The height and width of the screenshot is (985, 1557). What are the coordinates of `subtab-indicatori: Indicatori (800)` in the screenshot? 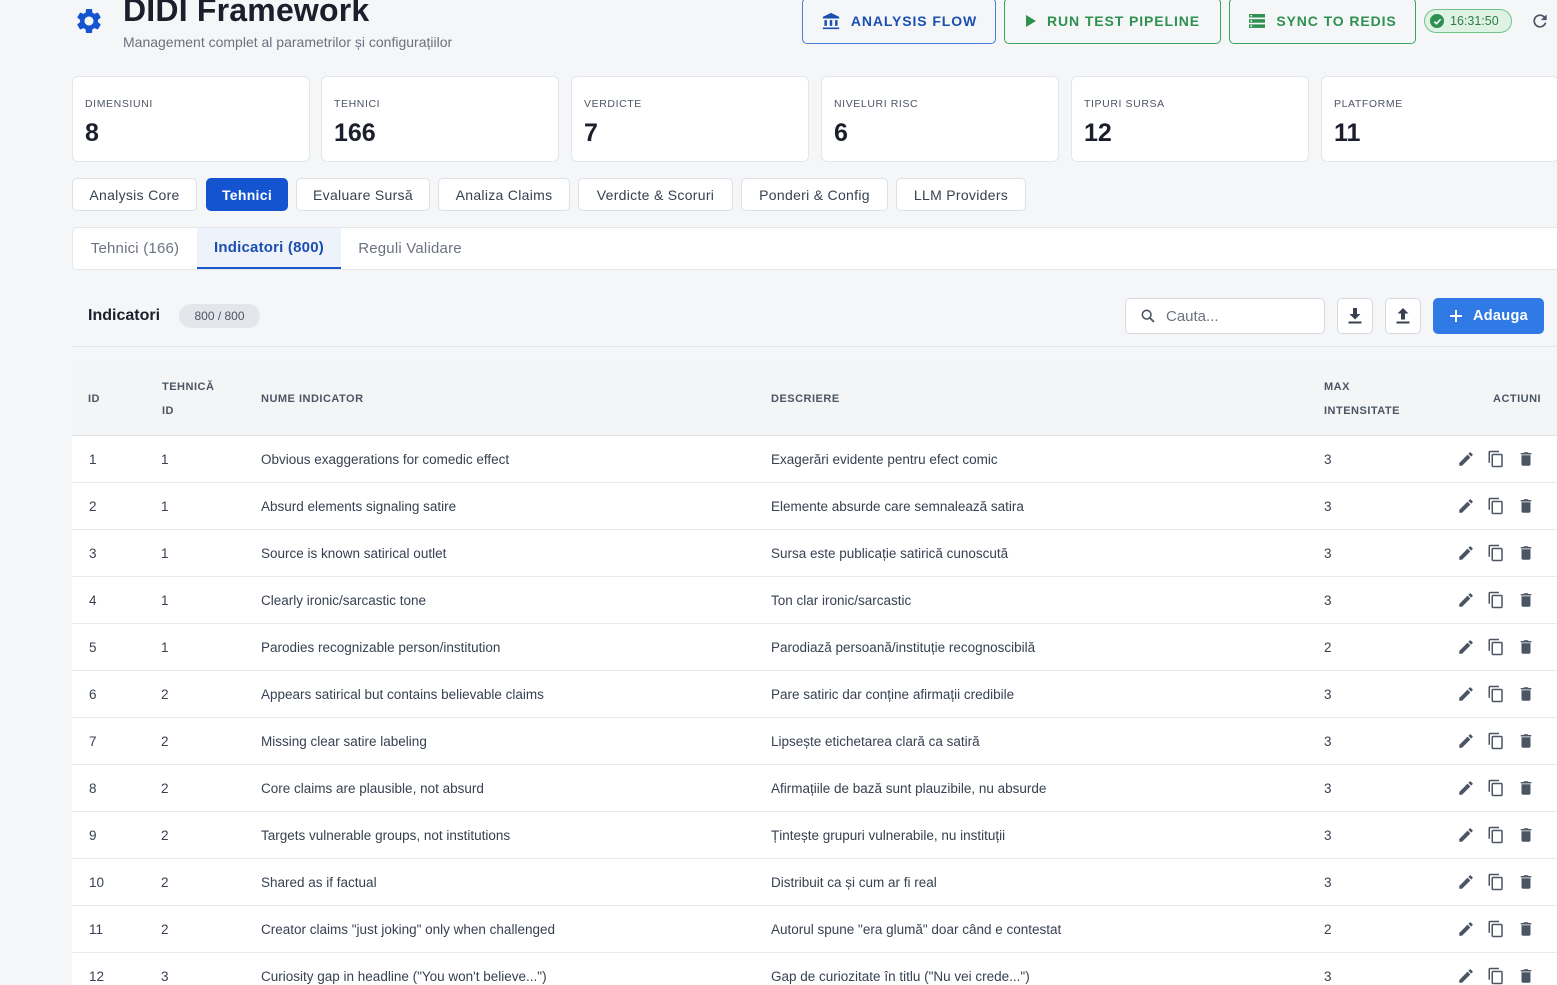 It's located at (269, 248).